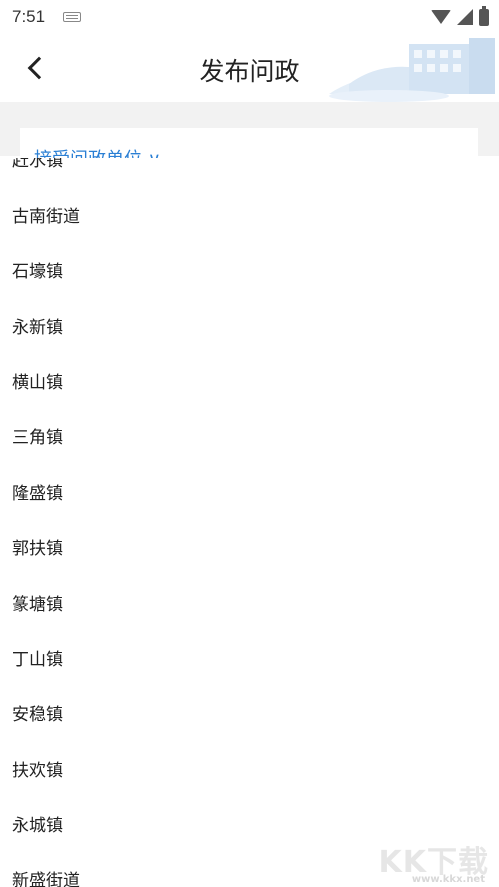 This screenshot has height=887, width=499. Describe the element at coordinates (37, 768) in the screenshot. I see `list-item: 扶欢镇` at that location.